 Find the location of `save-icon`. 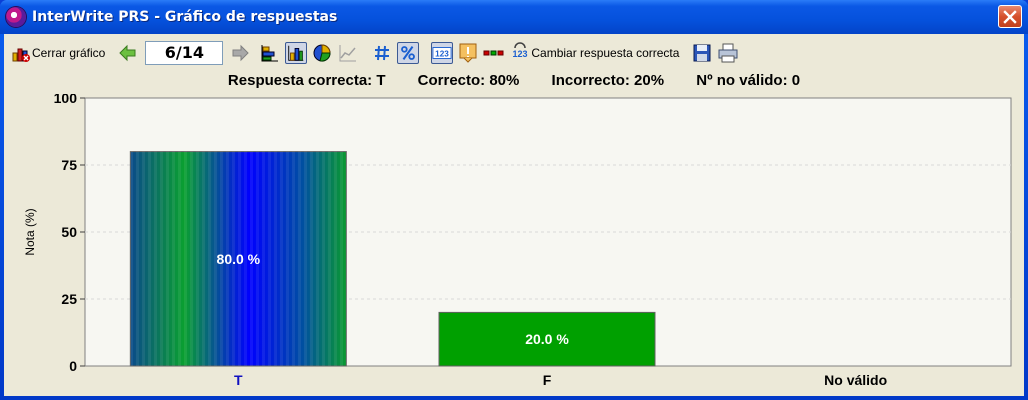

save-icon is located at coordinates (702, 53).